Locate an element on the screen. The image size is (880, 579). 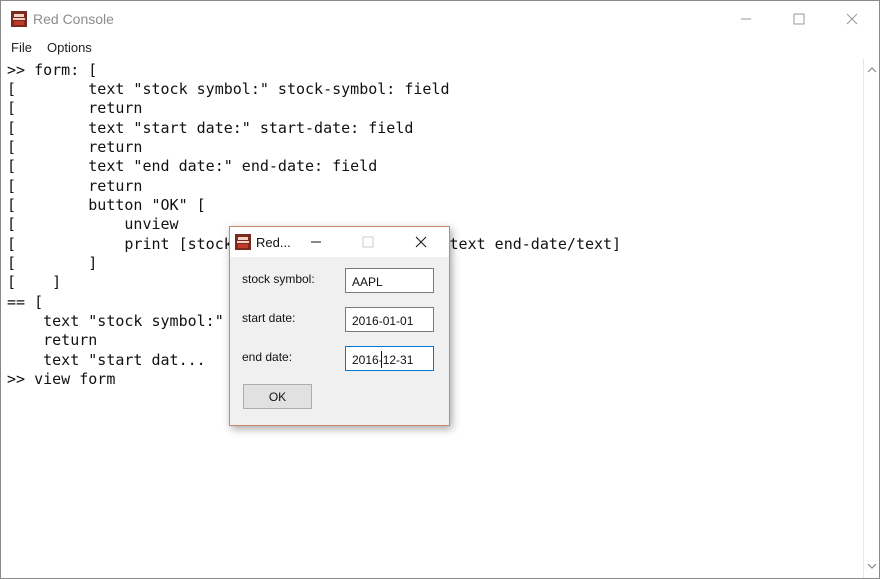
scroll-up-icon is located at coordinates (872, 69).